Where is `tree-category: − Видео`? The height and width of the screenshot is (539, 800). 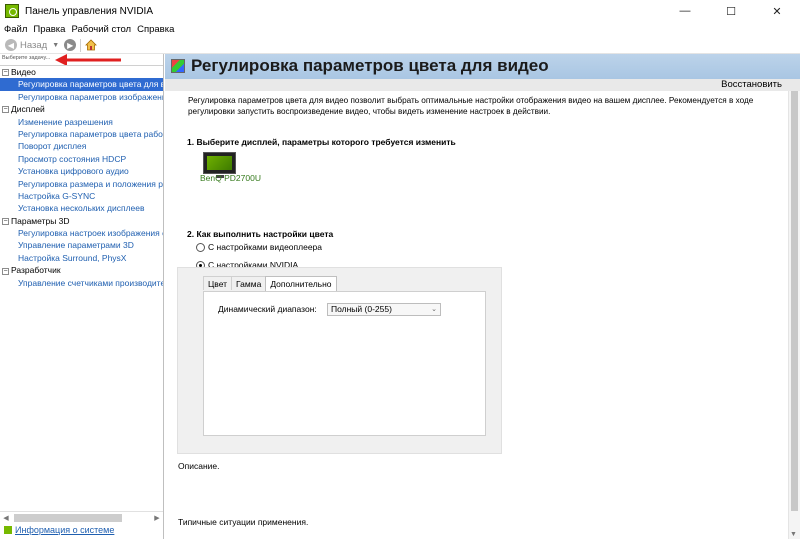
tree-category: − Видео is located at coordinates (81, 72).